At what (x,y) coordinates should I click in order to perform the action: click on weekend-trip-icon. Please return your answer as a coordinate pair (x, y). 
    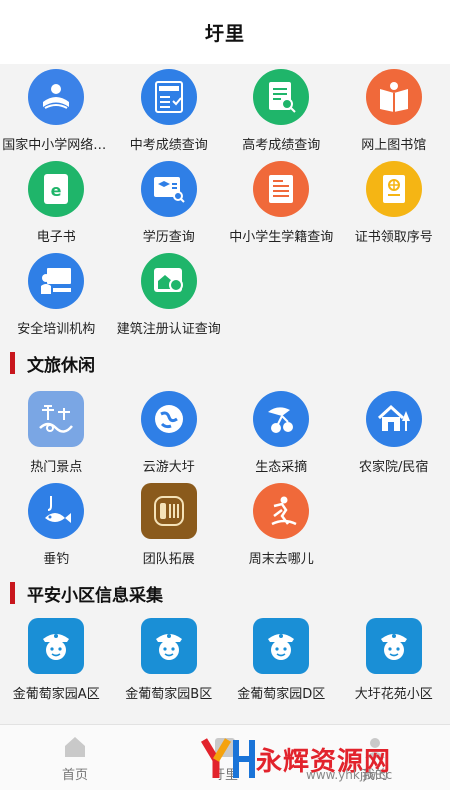
    Looking at the image, I should click on (281, 511).